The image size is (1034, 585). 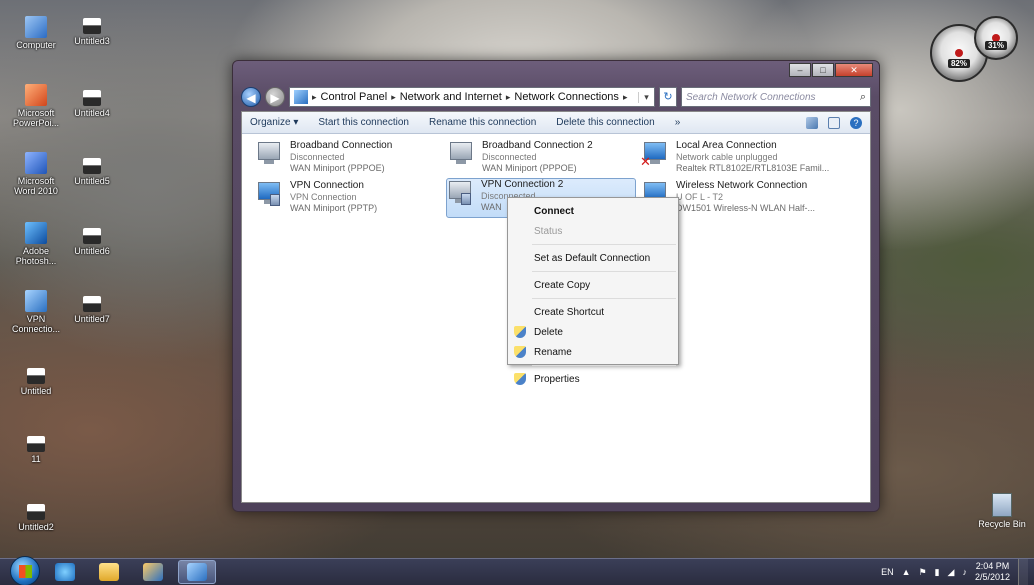 I want to click on desktop-icon-untitled3: Untitled3, so click(x=92, y=32).